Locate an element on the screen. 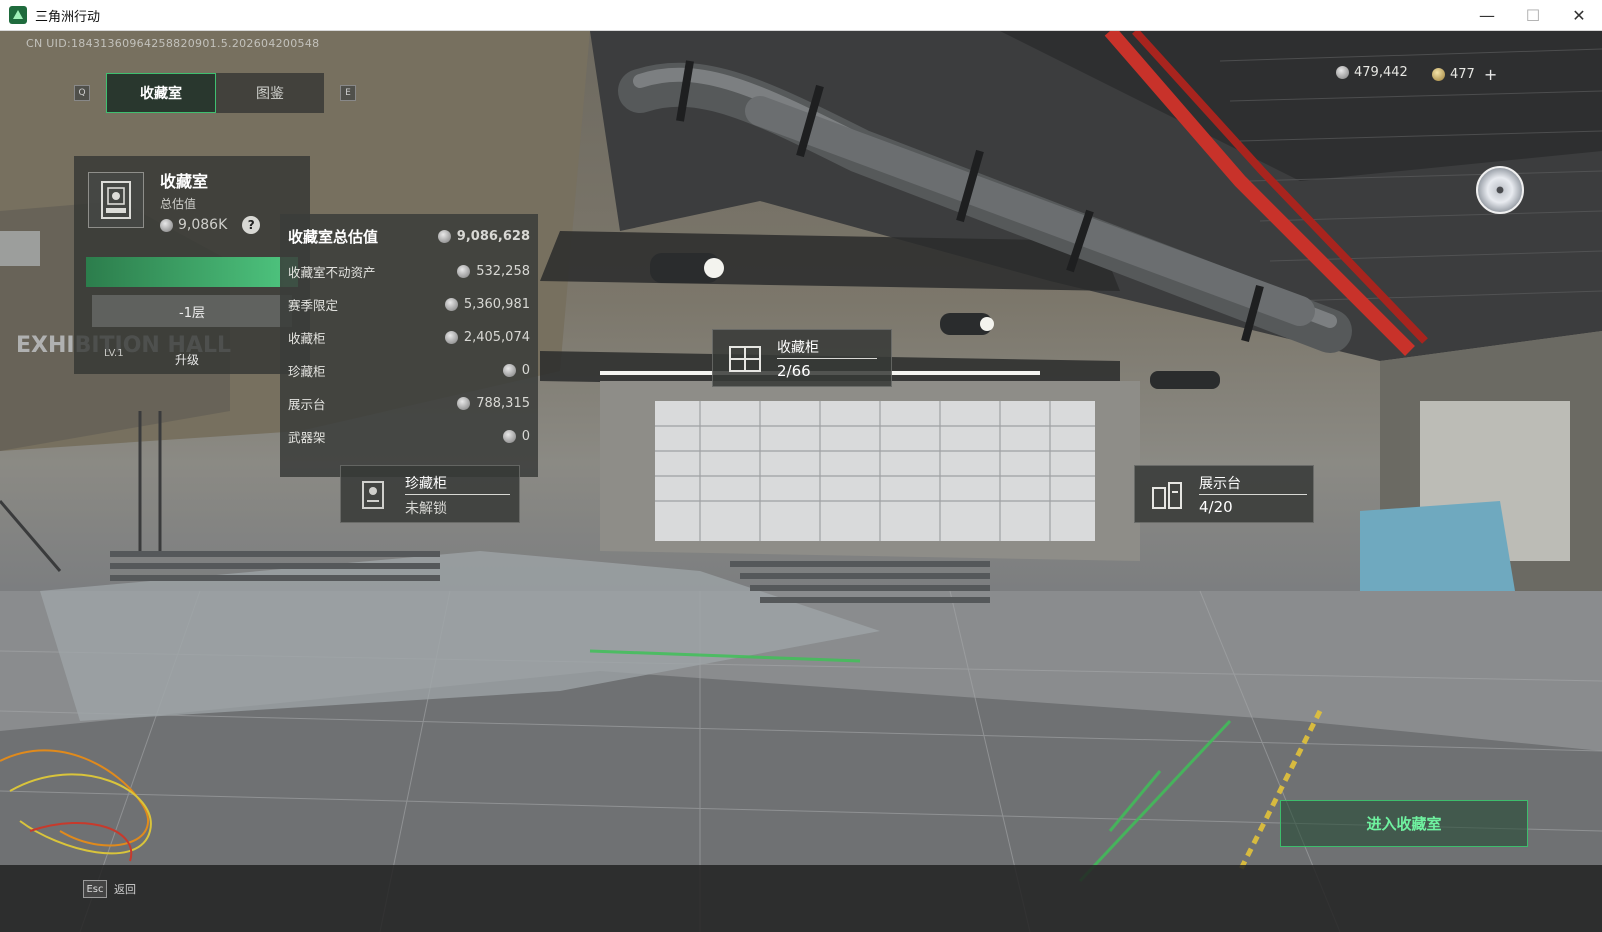  window-controls: — ☐ ✕ is located at coordinates (1533, 15).